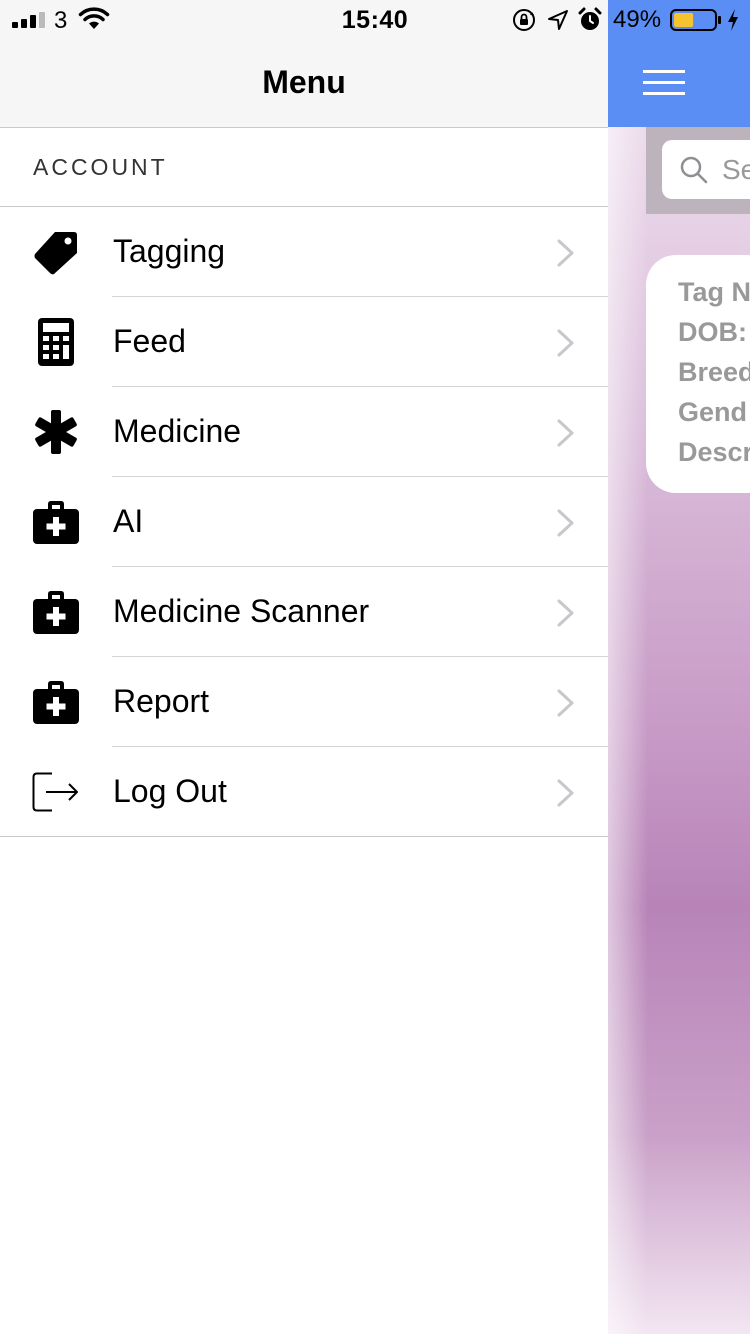 The width and height of the screenshot is (750, 1334). Describe the element at coordinates (375, 20) in the screenshot. I see `status-bar: 3 15:40 49%` at that location.